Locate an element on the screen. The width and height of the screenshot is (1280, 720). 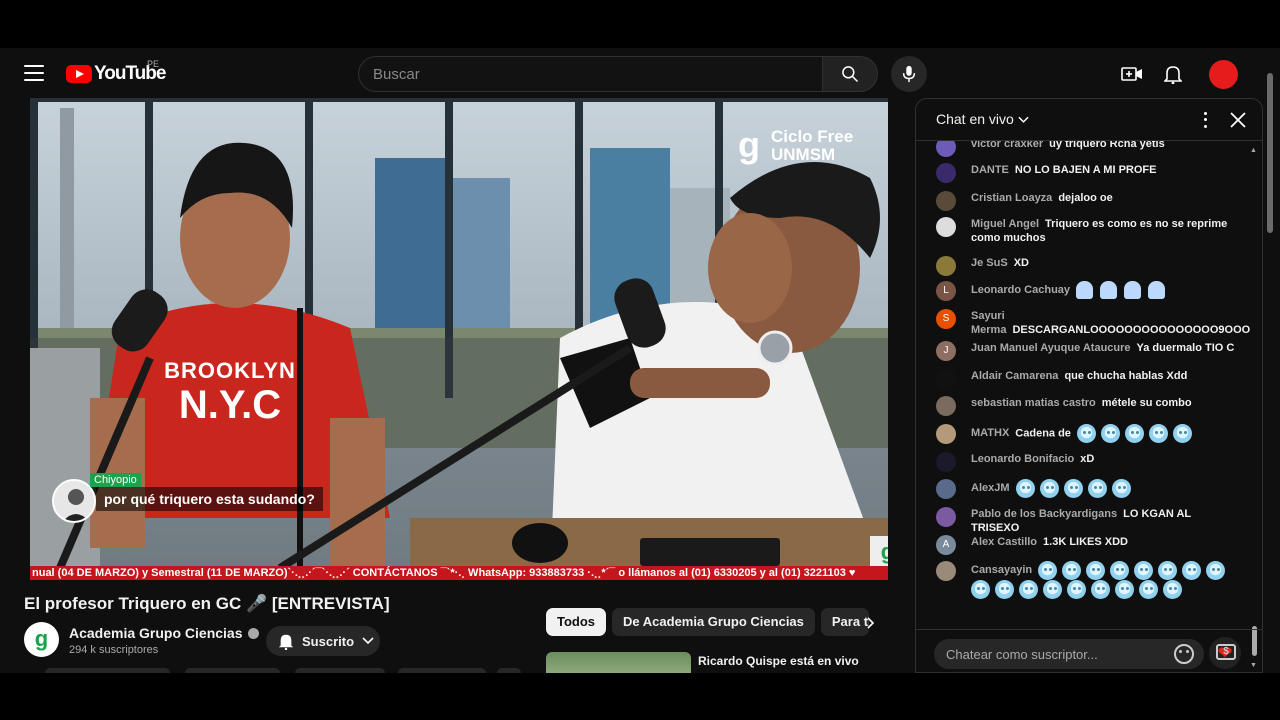
chat-message-body: Cansayayin is located at coordinates (1103, 580).